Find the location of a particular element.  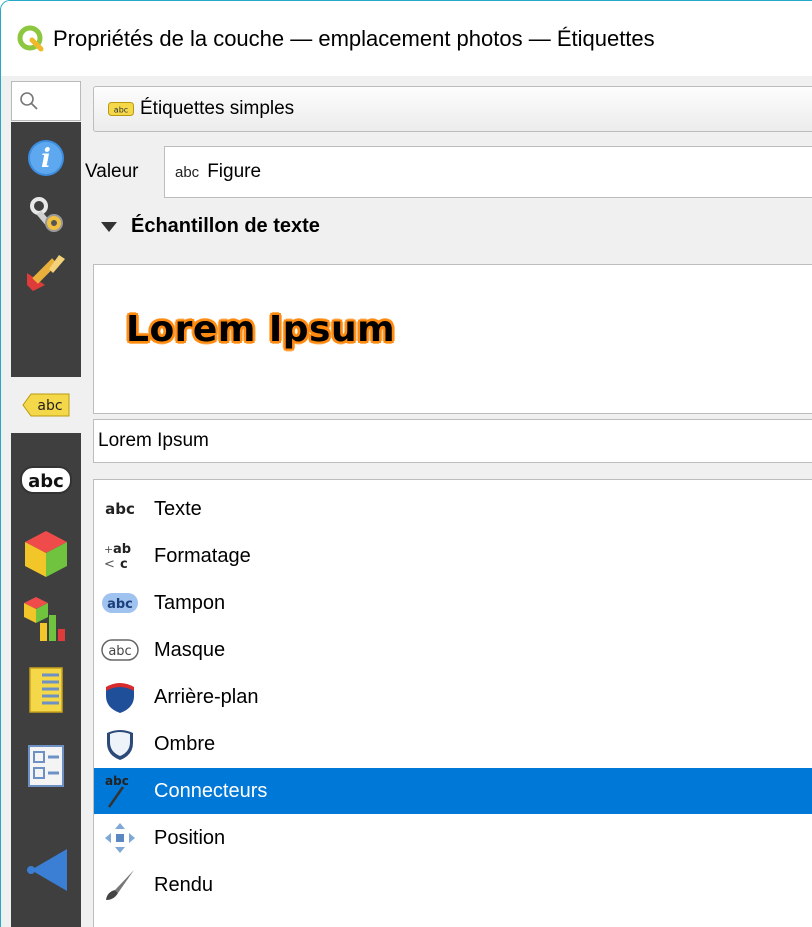

joins-icon is located at coordinates (47, 870).